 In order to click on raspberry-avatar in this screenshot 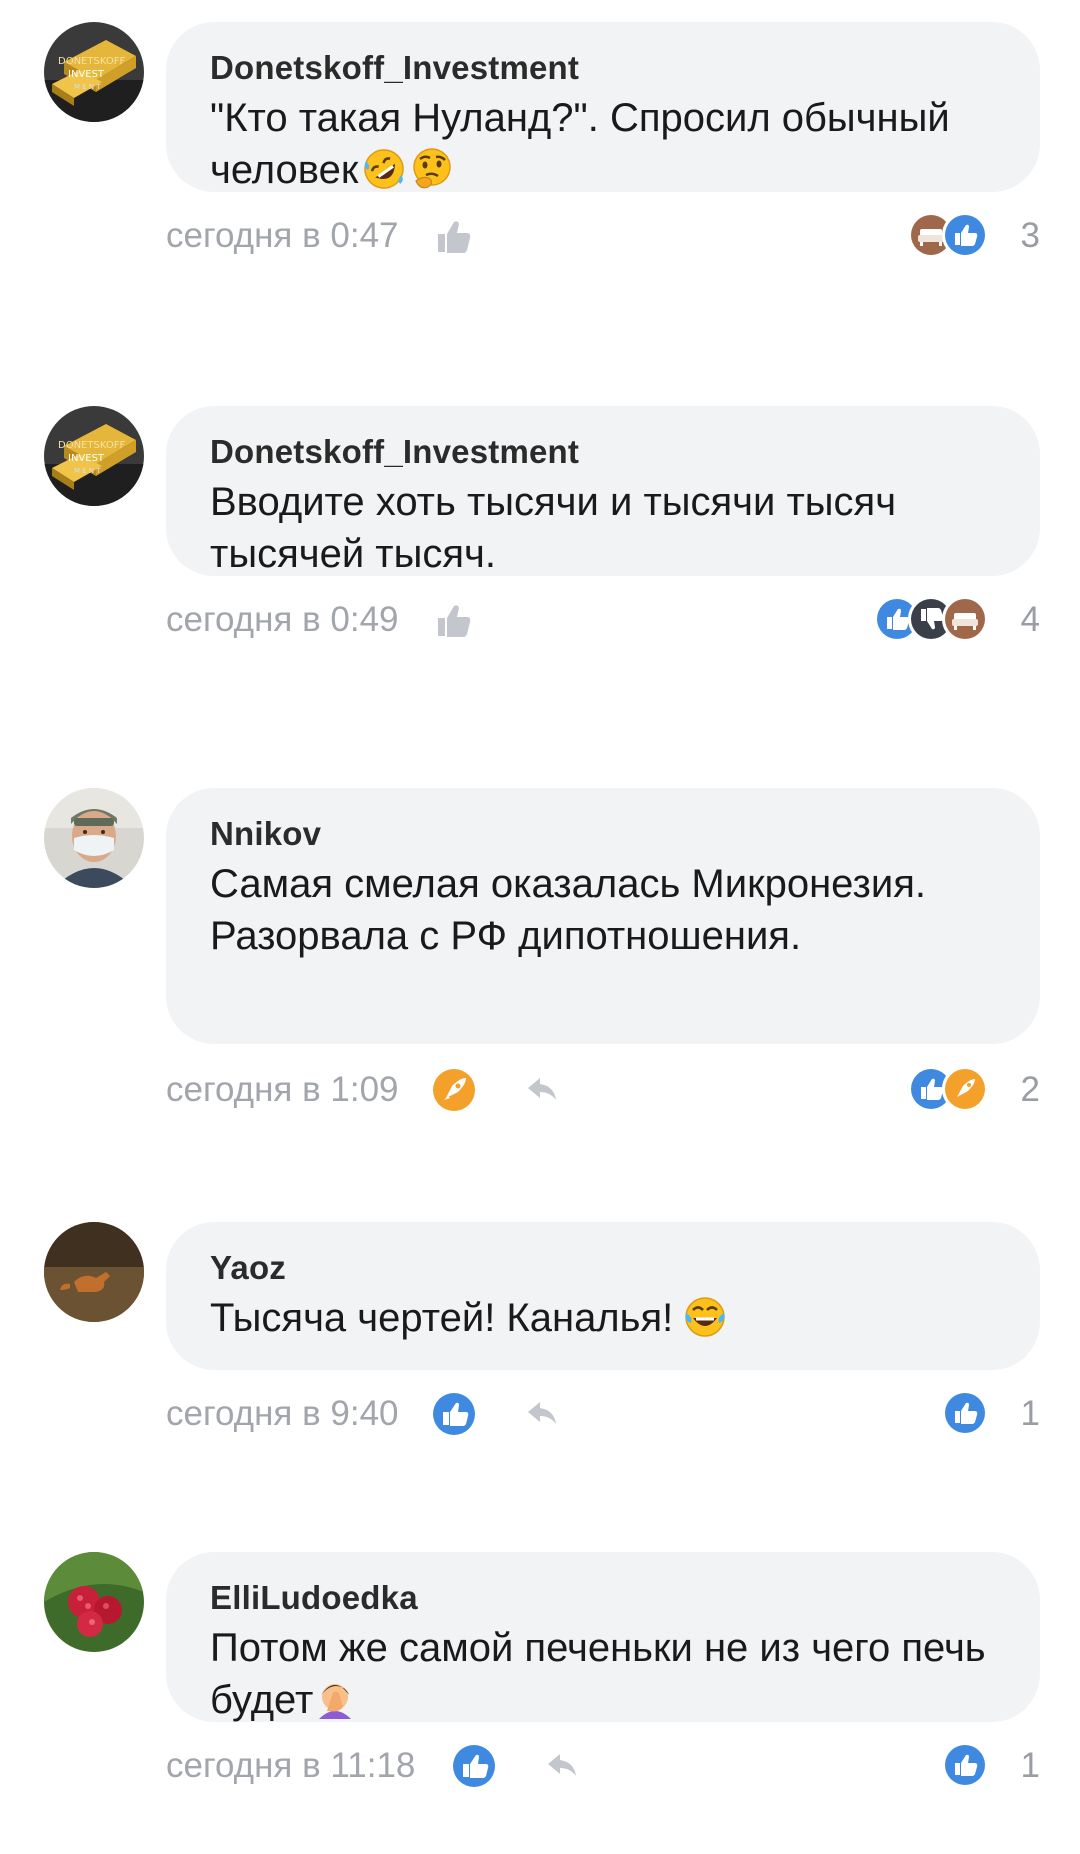, I will do `click(94, 1602)`.